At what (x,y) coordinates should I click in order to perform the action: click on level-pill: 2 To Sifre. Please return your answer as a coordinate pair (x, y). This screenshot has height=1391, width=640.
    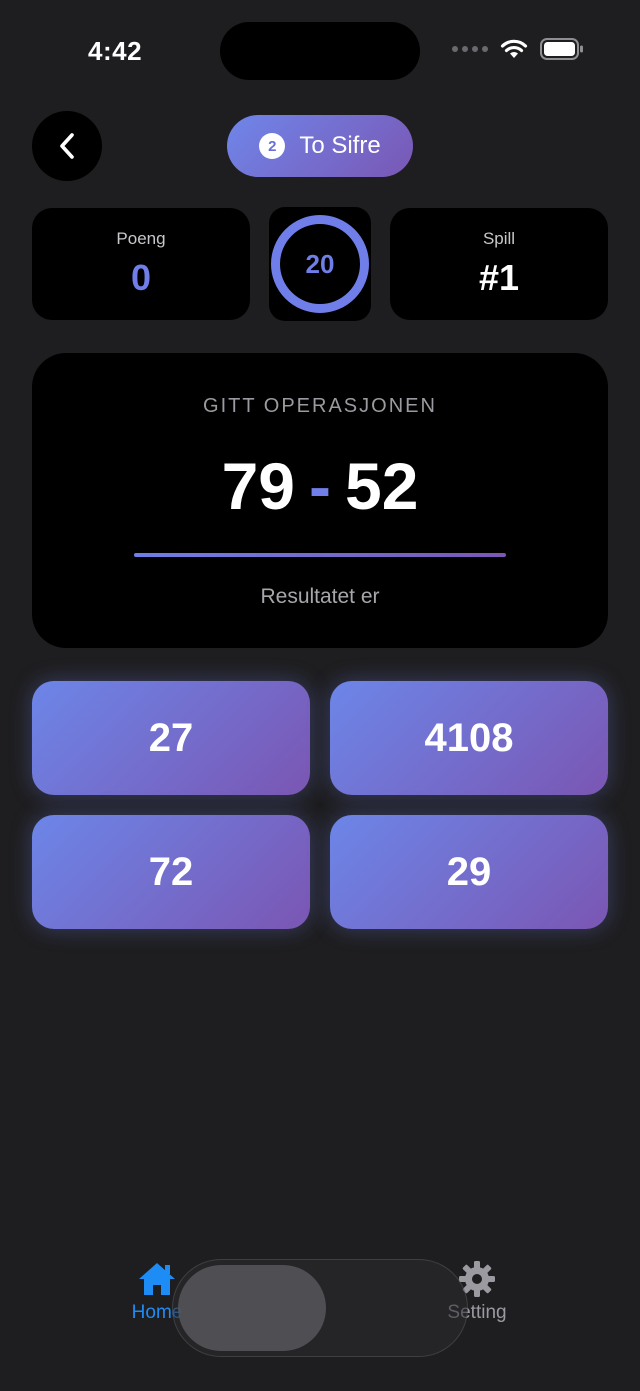
    Looking at the image, I should click on (320, 146).